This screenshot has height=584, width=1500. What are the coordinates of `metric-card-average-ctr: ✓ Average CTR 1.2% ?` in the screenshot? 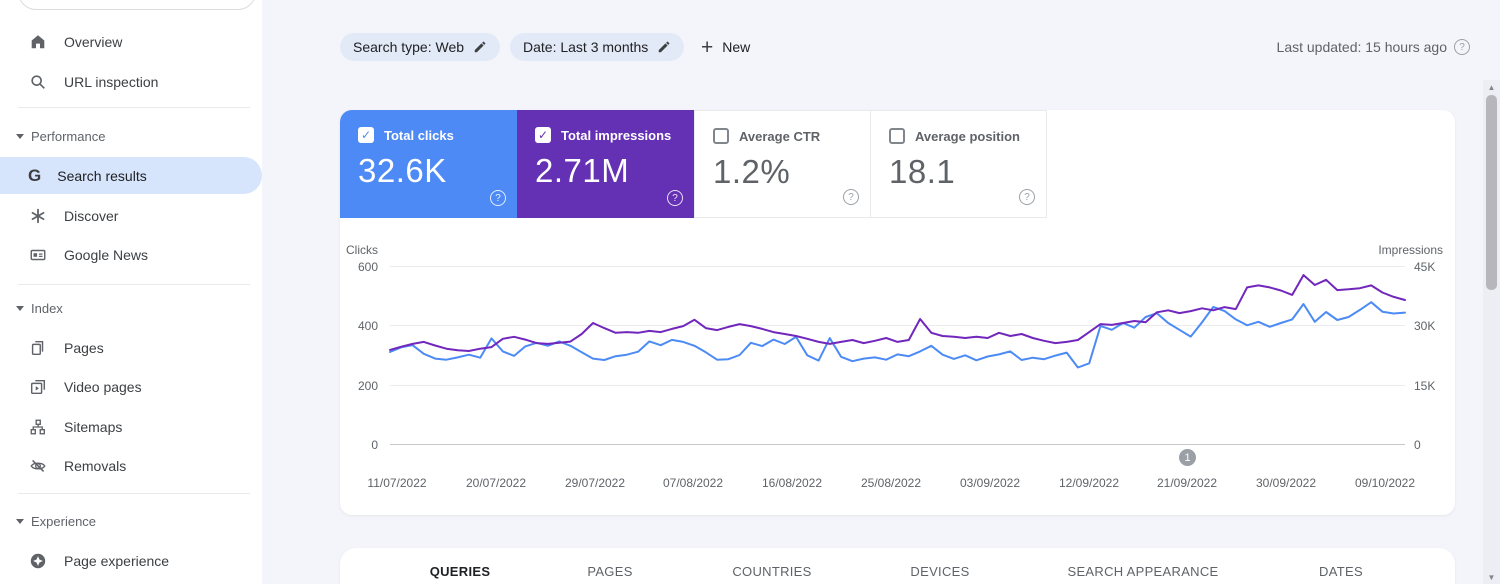 It's located at (782, 164).